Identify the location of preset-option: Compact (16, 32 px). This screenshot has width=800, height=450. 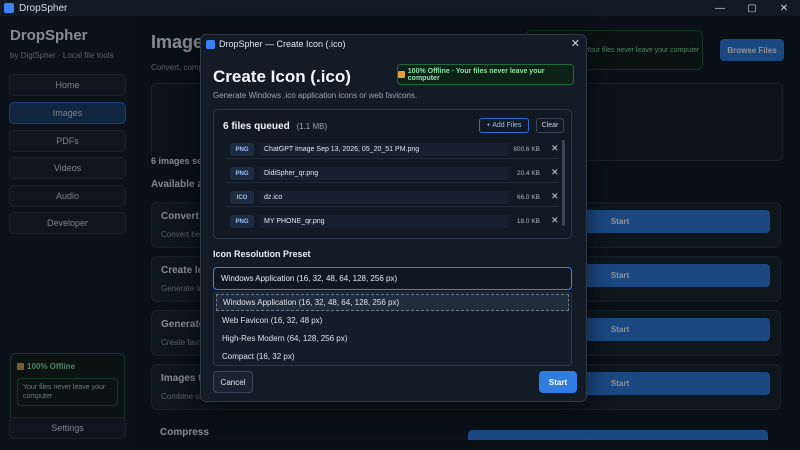
(392, 356).